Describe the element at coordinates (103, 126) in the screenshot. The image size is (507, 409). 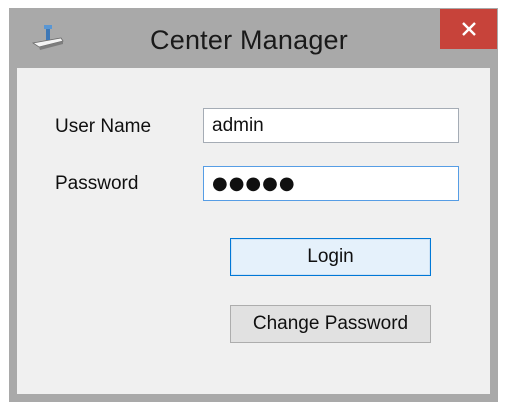
I see `username-label: User Name` at that location.